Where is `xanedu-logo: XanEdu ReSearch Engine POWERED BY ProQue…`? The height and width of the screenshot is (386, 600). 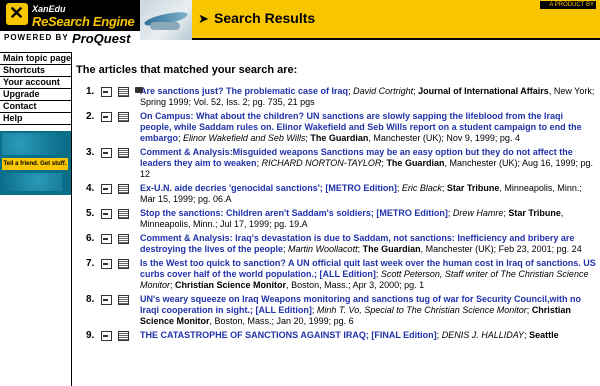
xanedu-logo: XanEdu ReSearch Engine POWERED BY ProQue… is located at coordinates (70, 23).